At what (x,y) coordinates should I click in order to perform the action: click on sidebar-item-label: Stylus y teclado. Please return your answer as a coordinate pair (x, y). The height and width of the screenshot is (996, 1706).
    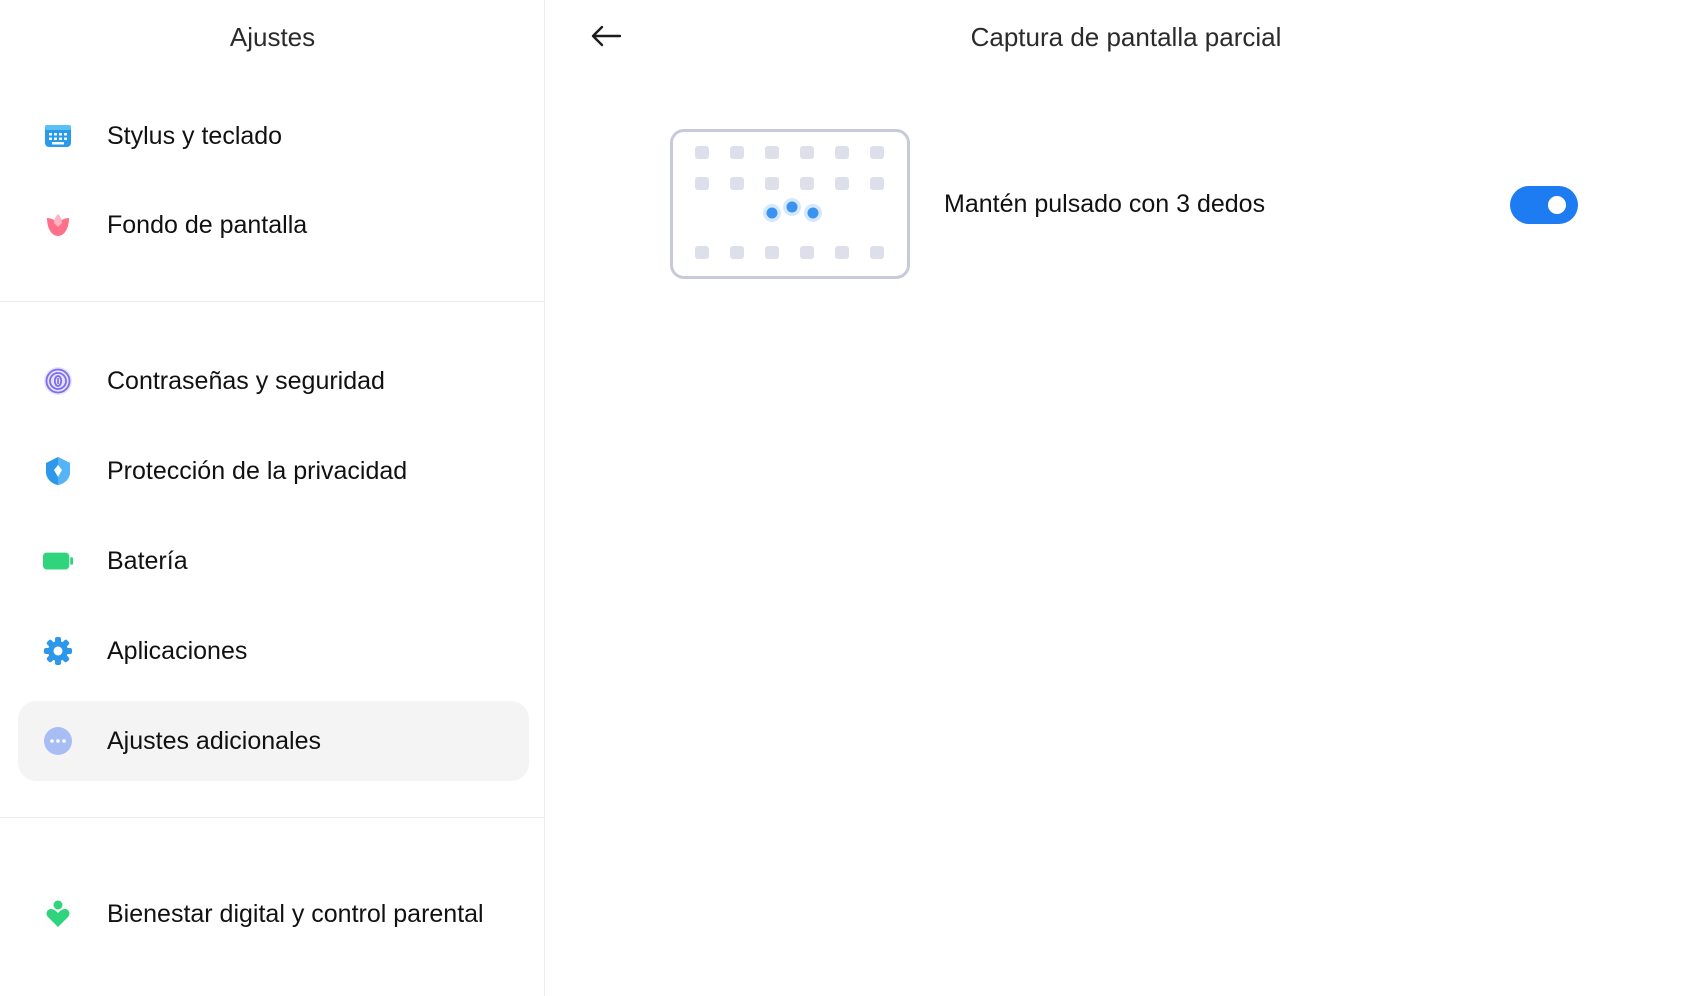
    Looking at the image, I should click on (195, 136).